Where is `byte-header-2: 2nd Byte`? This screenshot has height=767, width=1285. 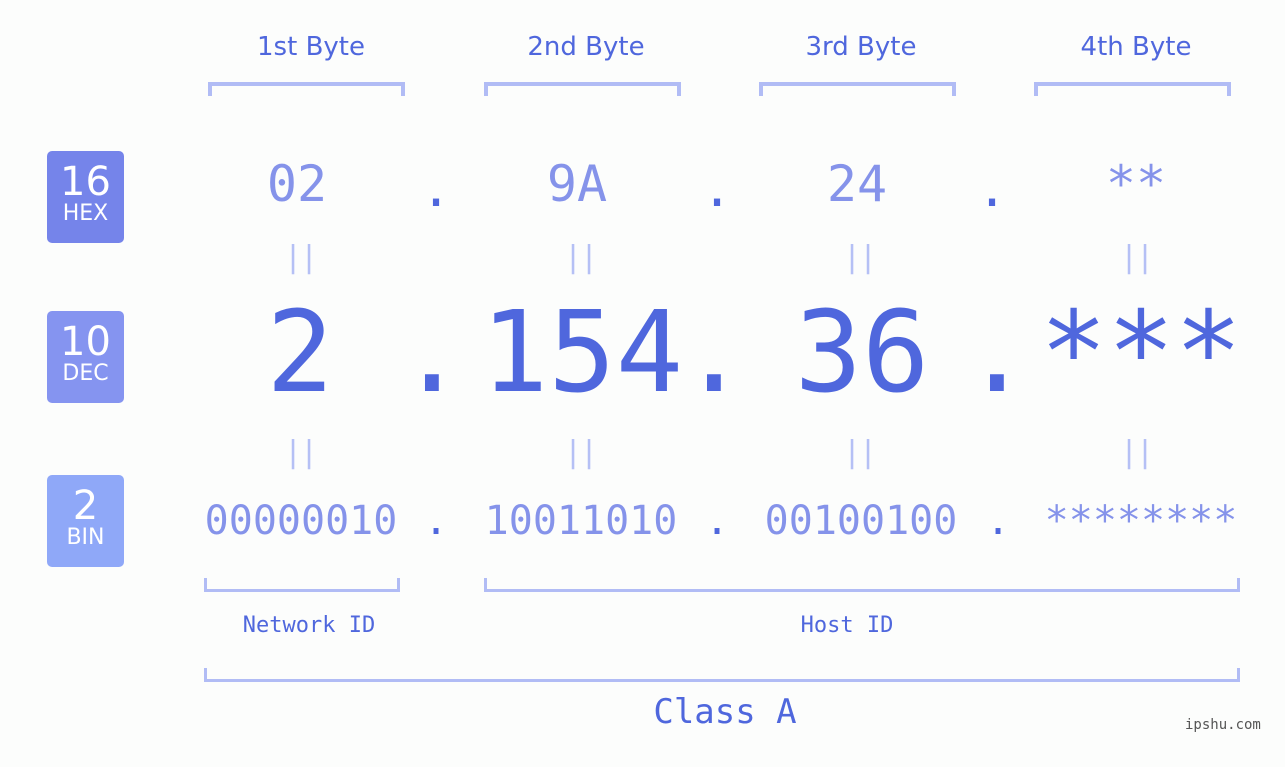 byte-header-2: 2nd Byte is located at coordinates (586, 47).